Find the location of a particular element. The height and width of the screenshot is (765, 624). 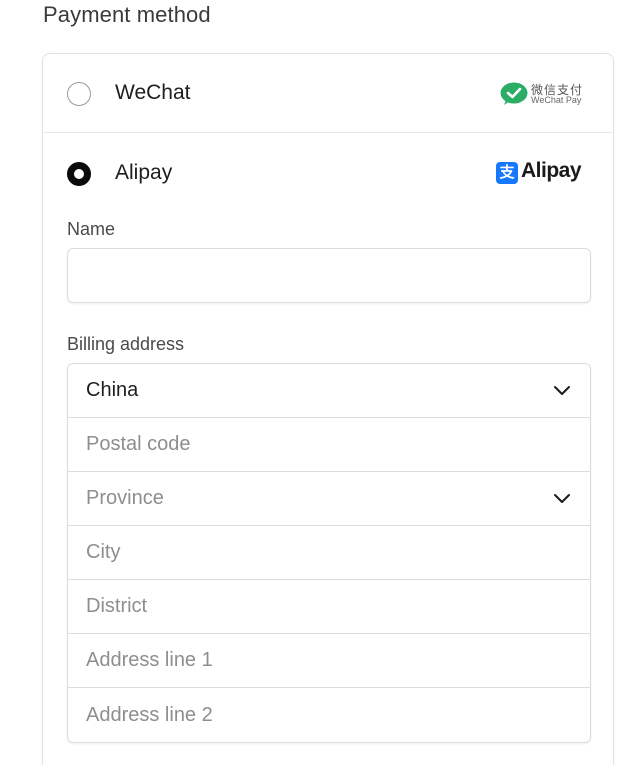

address-line-1-input is located at coordinates (329, 660).